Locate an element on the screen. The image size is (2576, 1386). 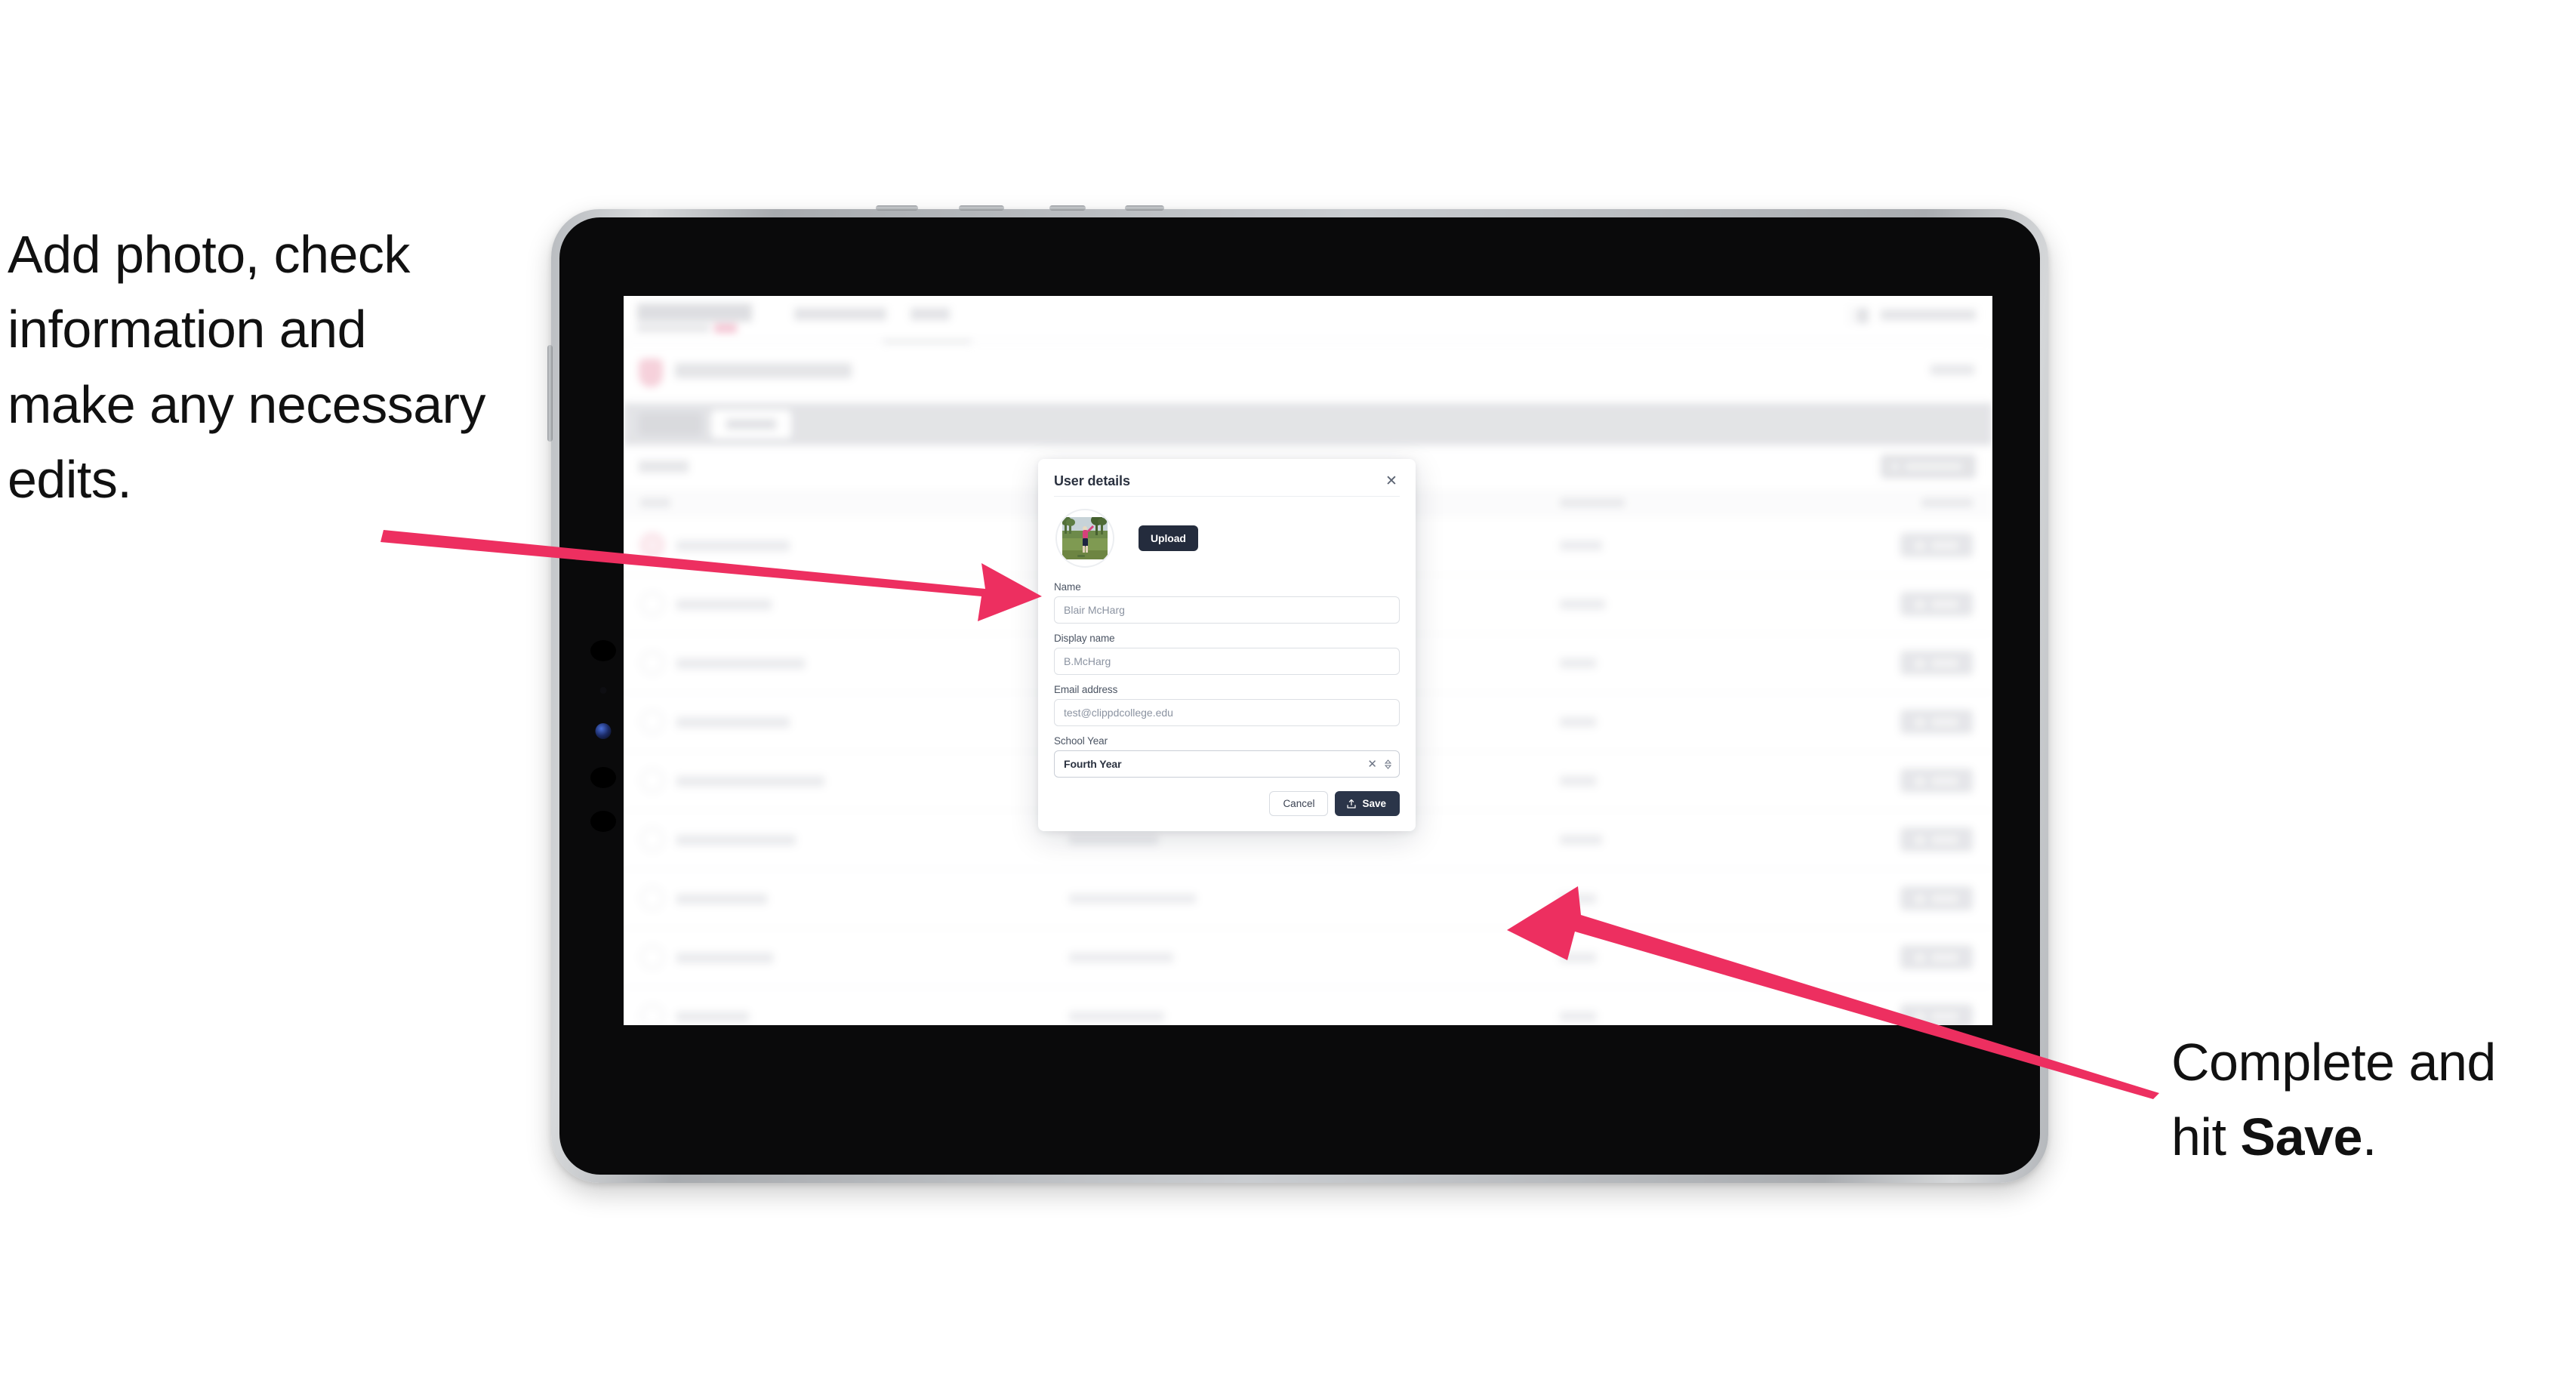
annotation-text-right: Complete and hit Save. is located at coordinates (2367, 1100).